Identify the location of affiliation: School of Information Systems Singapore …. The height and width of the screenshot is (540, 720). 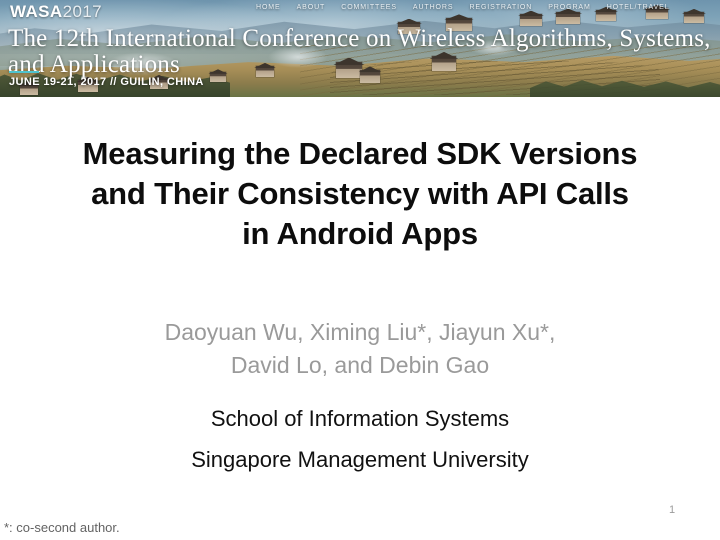
(360, 439).